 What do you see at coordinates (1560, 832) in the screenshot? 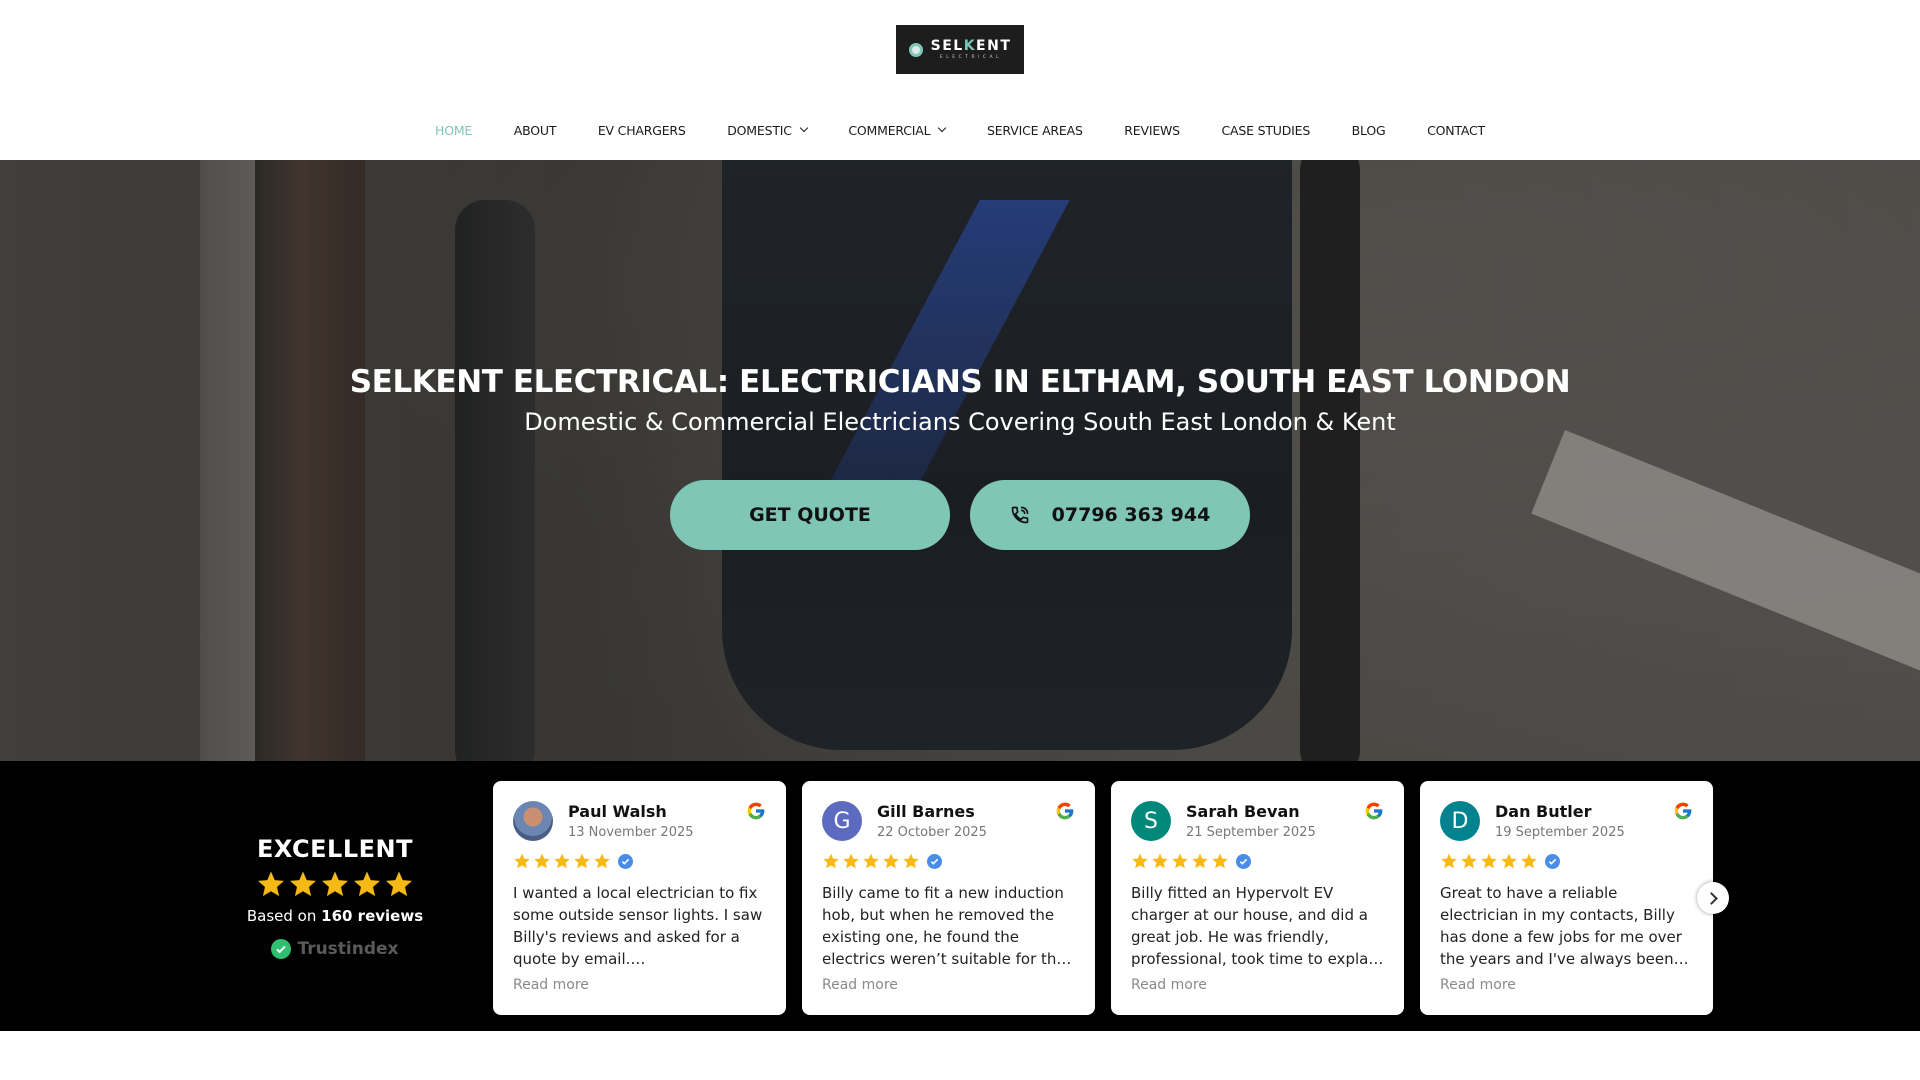
I see `review-date: 19 September 2025` at bounding box center [1560, 832].